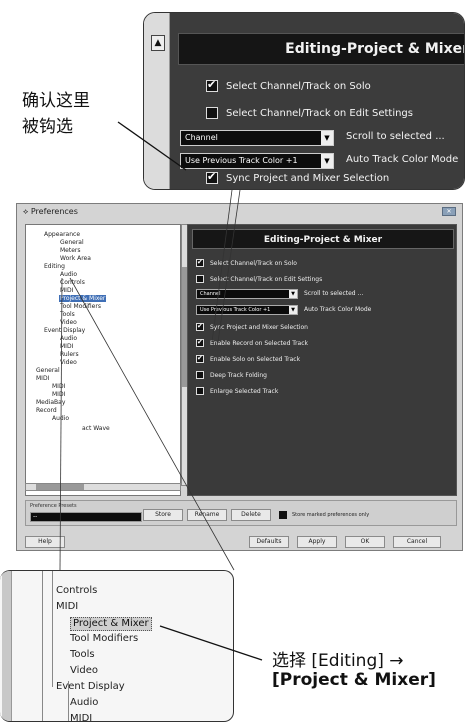  I want to click on callout-confirm-text: 确认这里, so click(56, 101).